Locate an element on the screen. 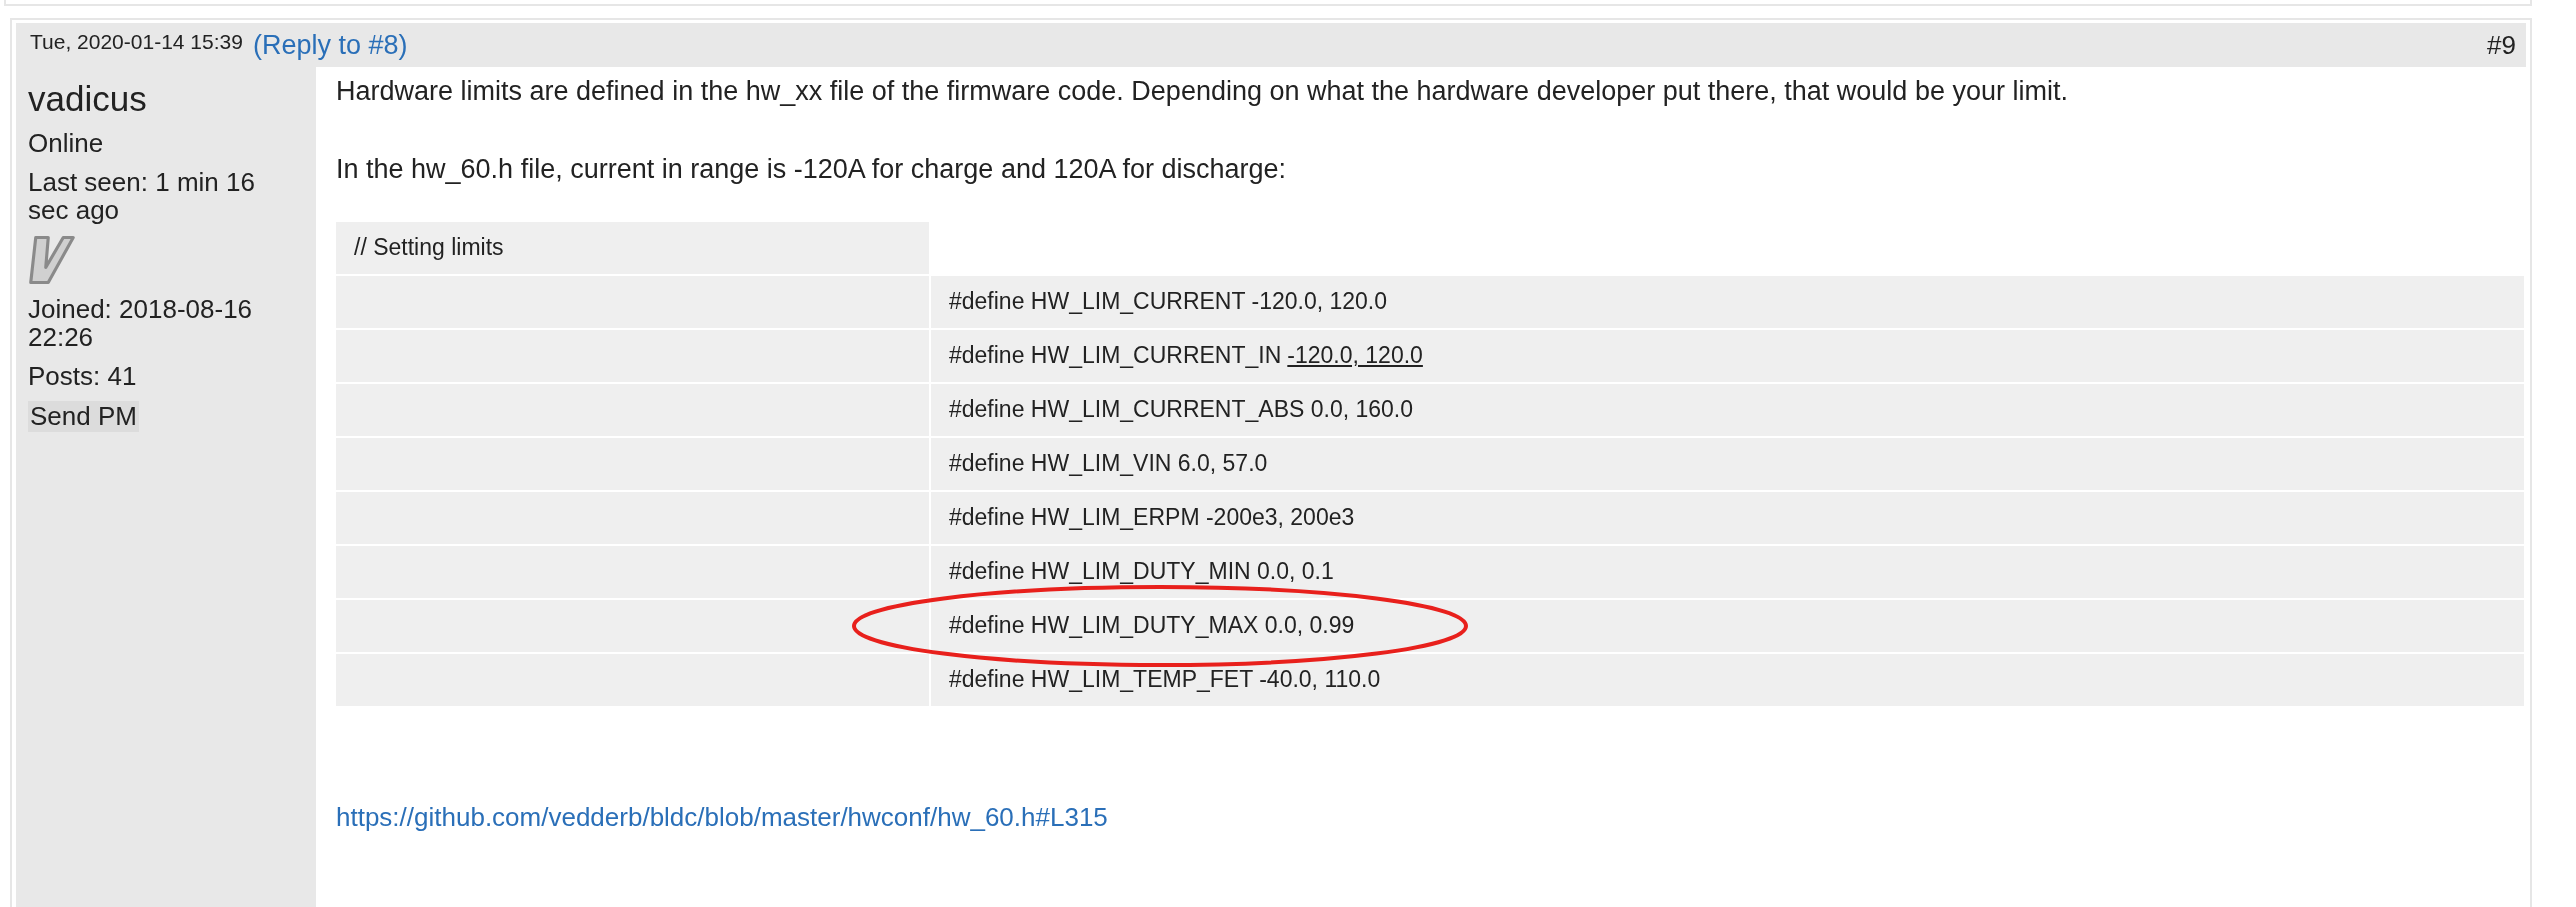 The image size is (2576, 907). code-text: #define HW_LIM_CURRENT_IN is located at coordinates (1115, 356).